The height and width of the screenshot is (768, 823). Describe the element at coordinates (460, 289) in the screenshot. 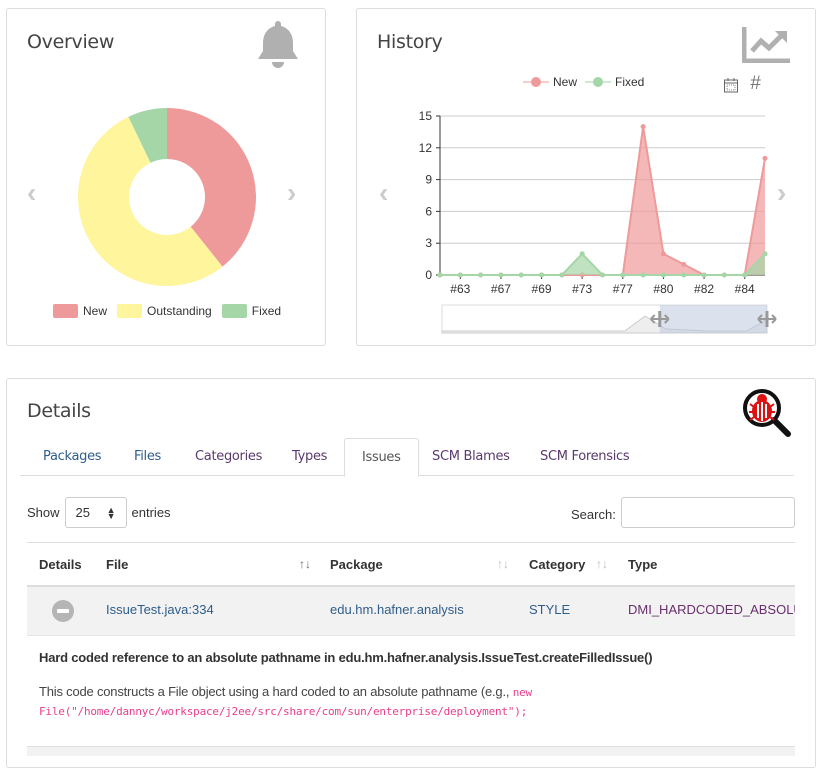

I see `x-tick-label: #63` at that location.